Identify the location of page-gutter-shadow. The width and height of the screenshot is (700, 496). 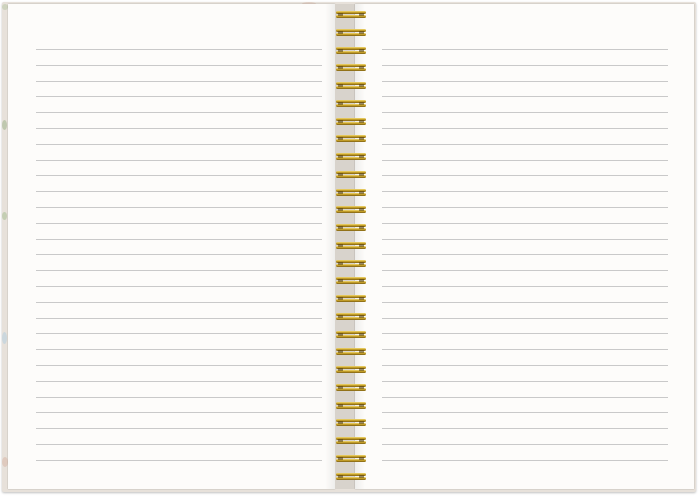
(330, 246).